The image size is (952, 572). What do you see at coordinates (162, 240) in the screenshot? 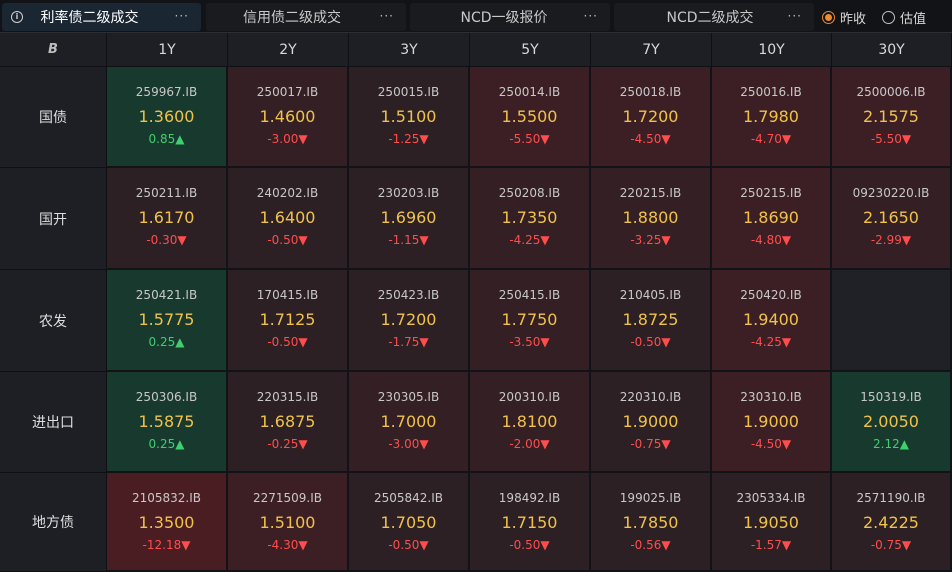
I see `change-value: -0.30` at bounding box center [162, 240].